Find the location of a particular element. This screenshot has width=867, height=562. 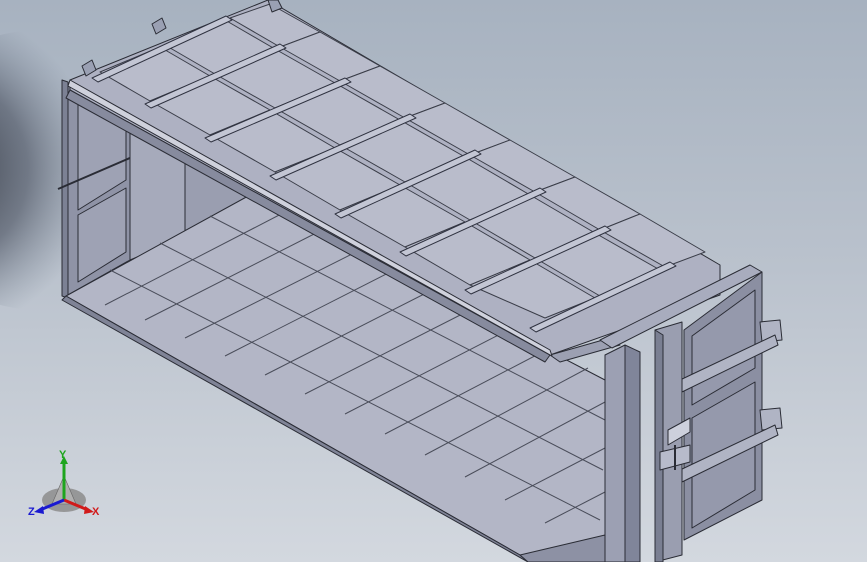

triad-y-label: Y is located at coordinates (63, 455).